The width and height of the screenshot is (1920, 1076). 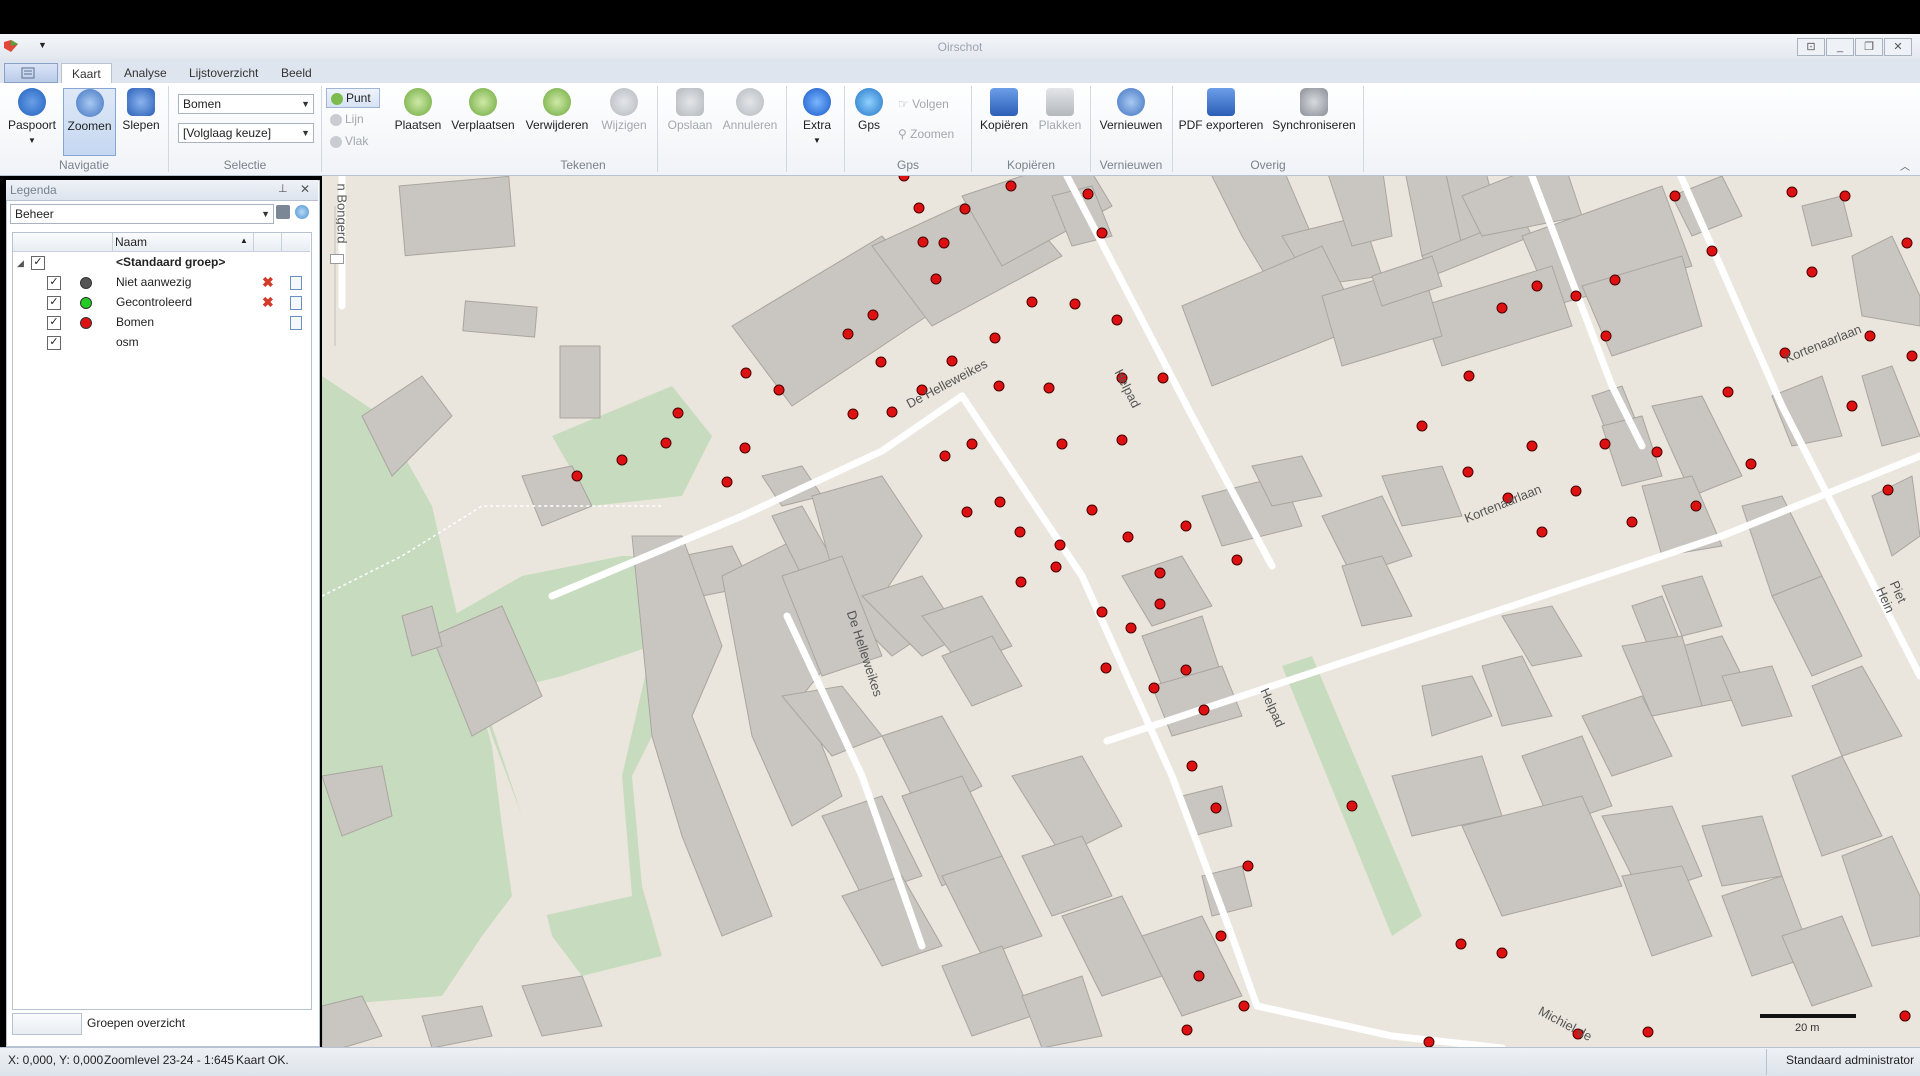 What do you see at coordinates (154, 282) in the screenshot?
I see `layer-name: Niet aanwezig` at bounding box center [154, 282].